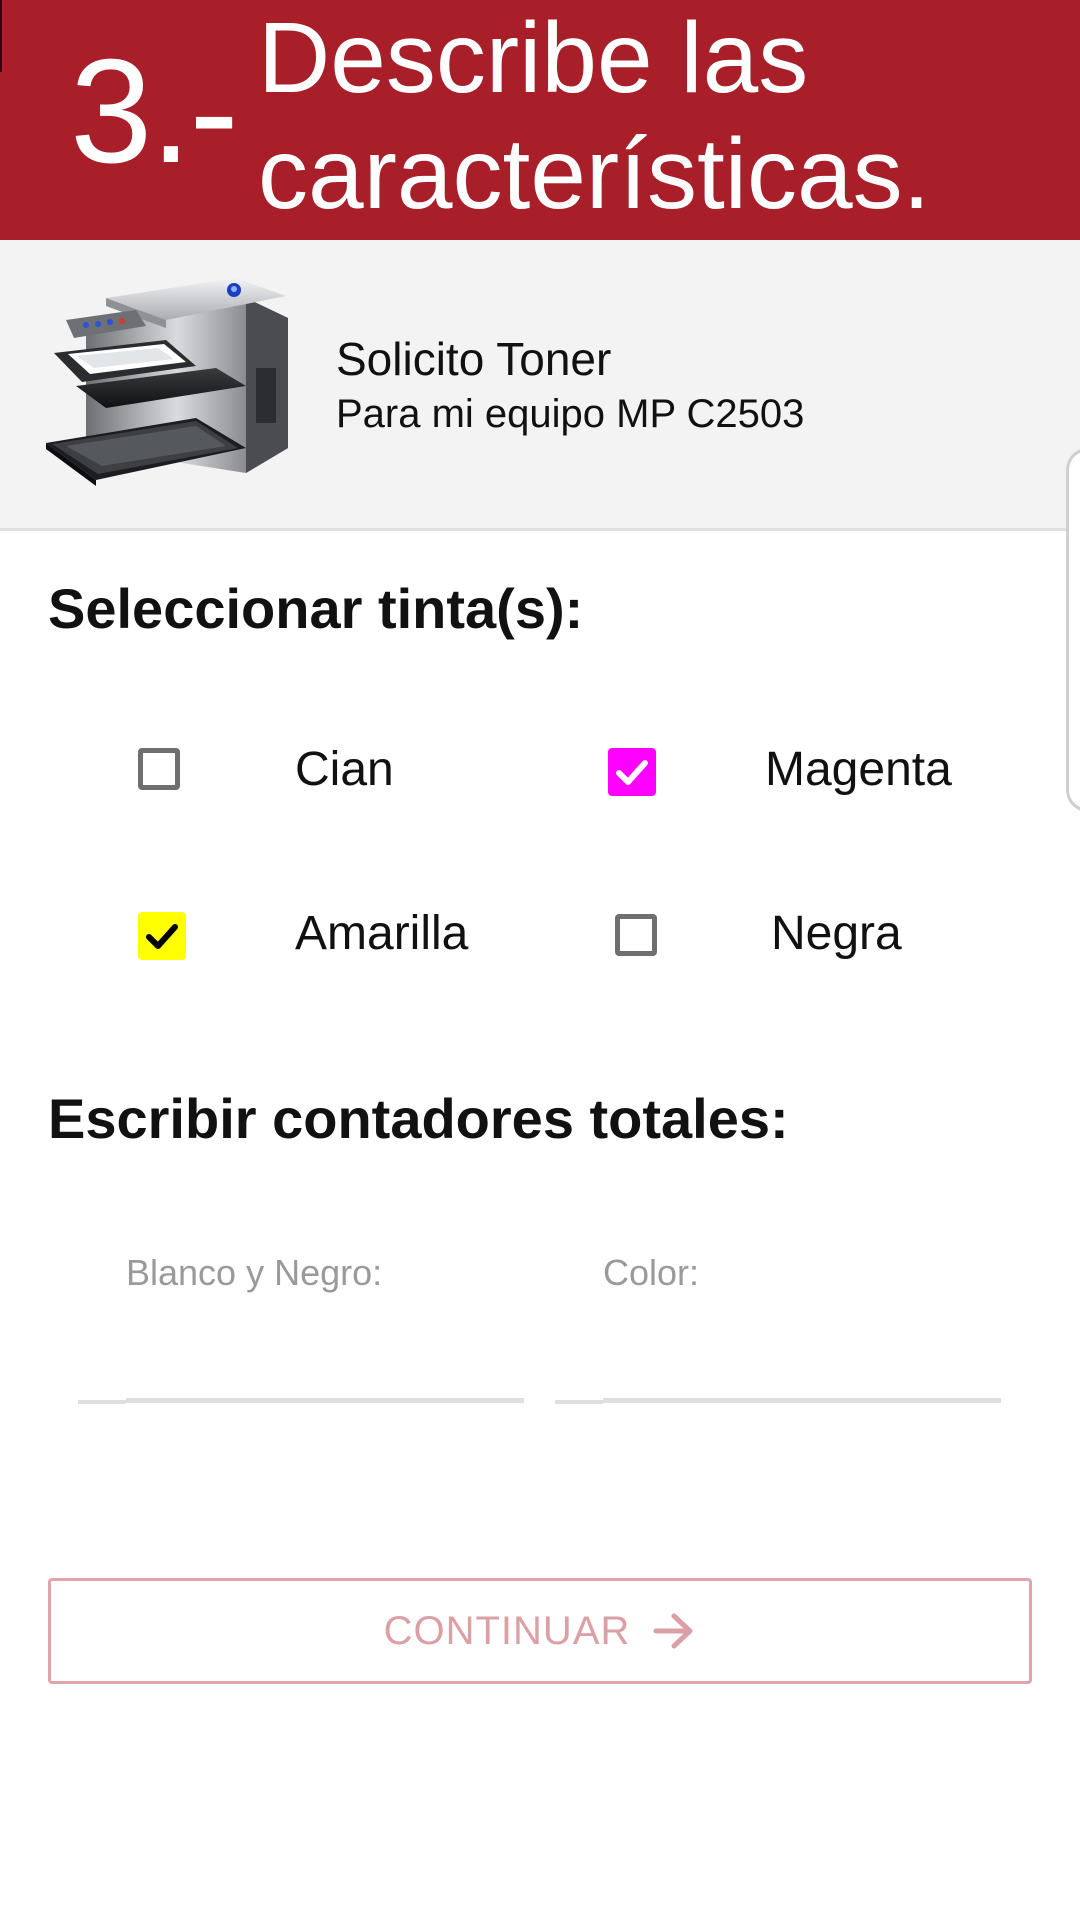  I want to click on color-counter-underline, so click(802, 1400).